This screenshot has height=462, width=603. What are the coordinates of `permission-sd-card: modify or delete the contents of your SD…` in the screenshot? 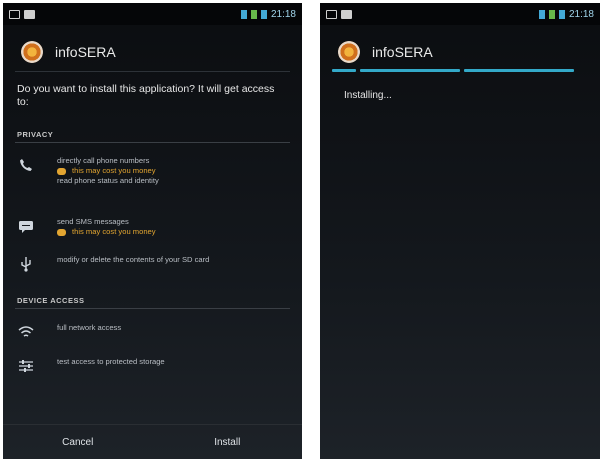 It's located at (154, 264).